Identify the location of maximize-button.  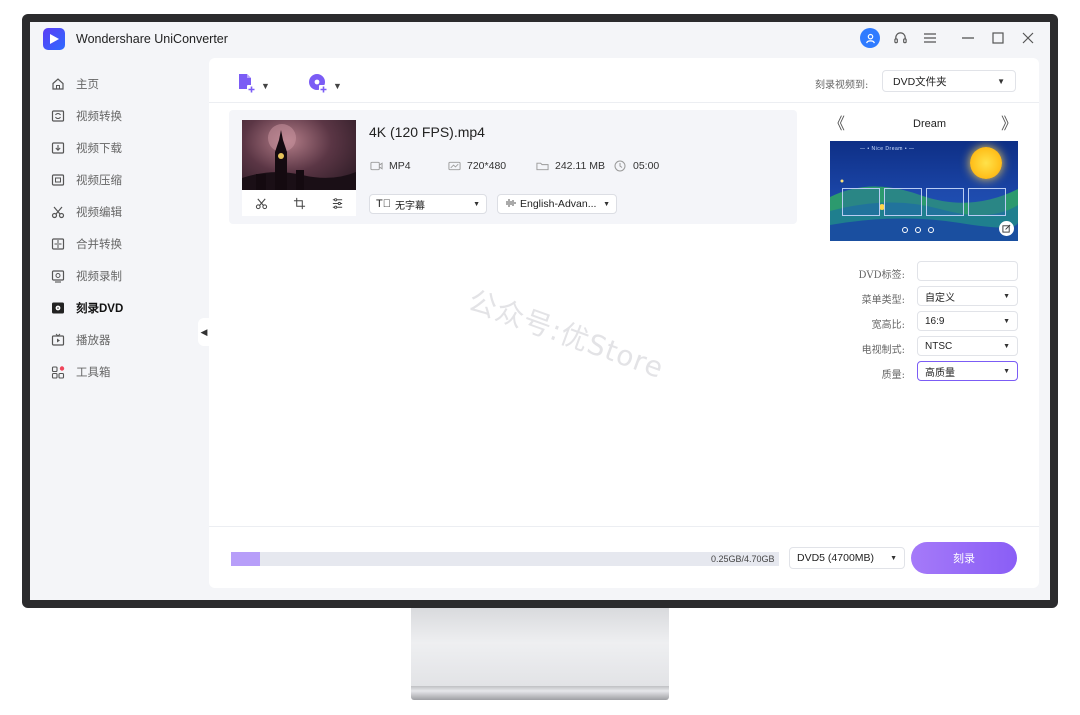
(998, 38).